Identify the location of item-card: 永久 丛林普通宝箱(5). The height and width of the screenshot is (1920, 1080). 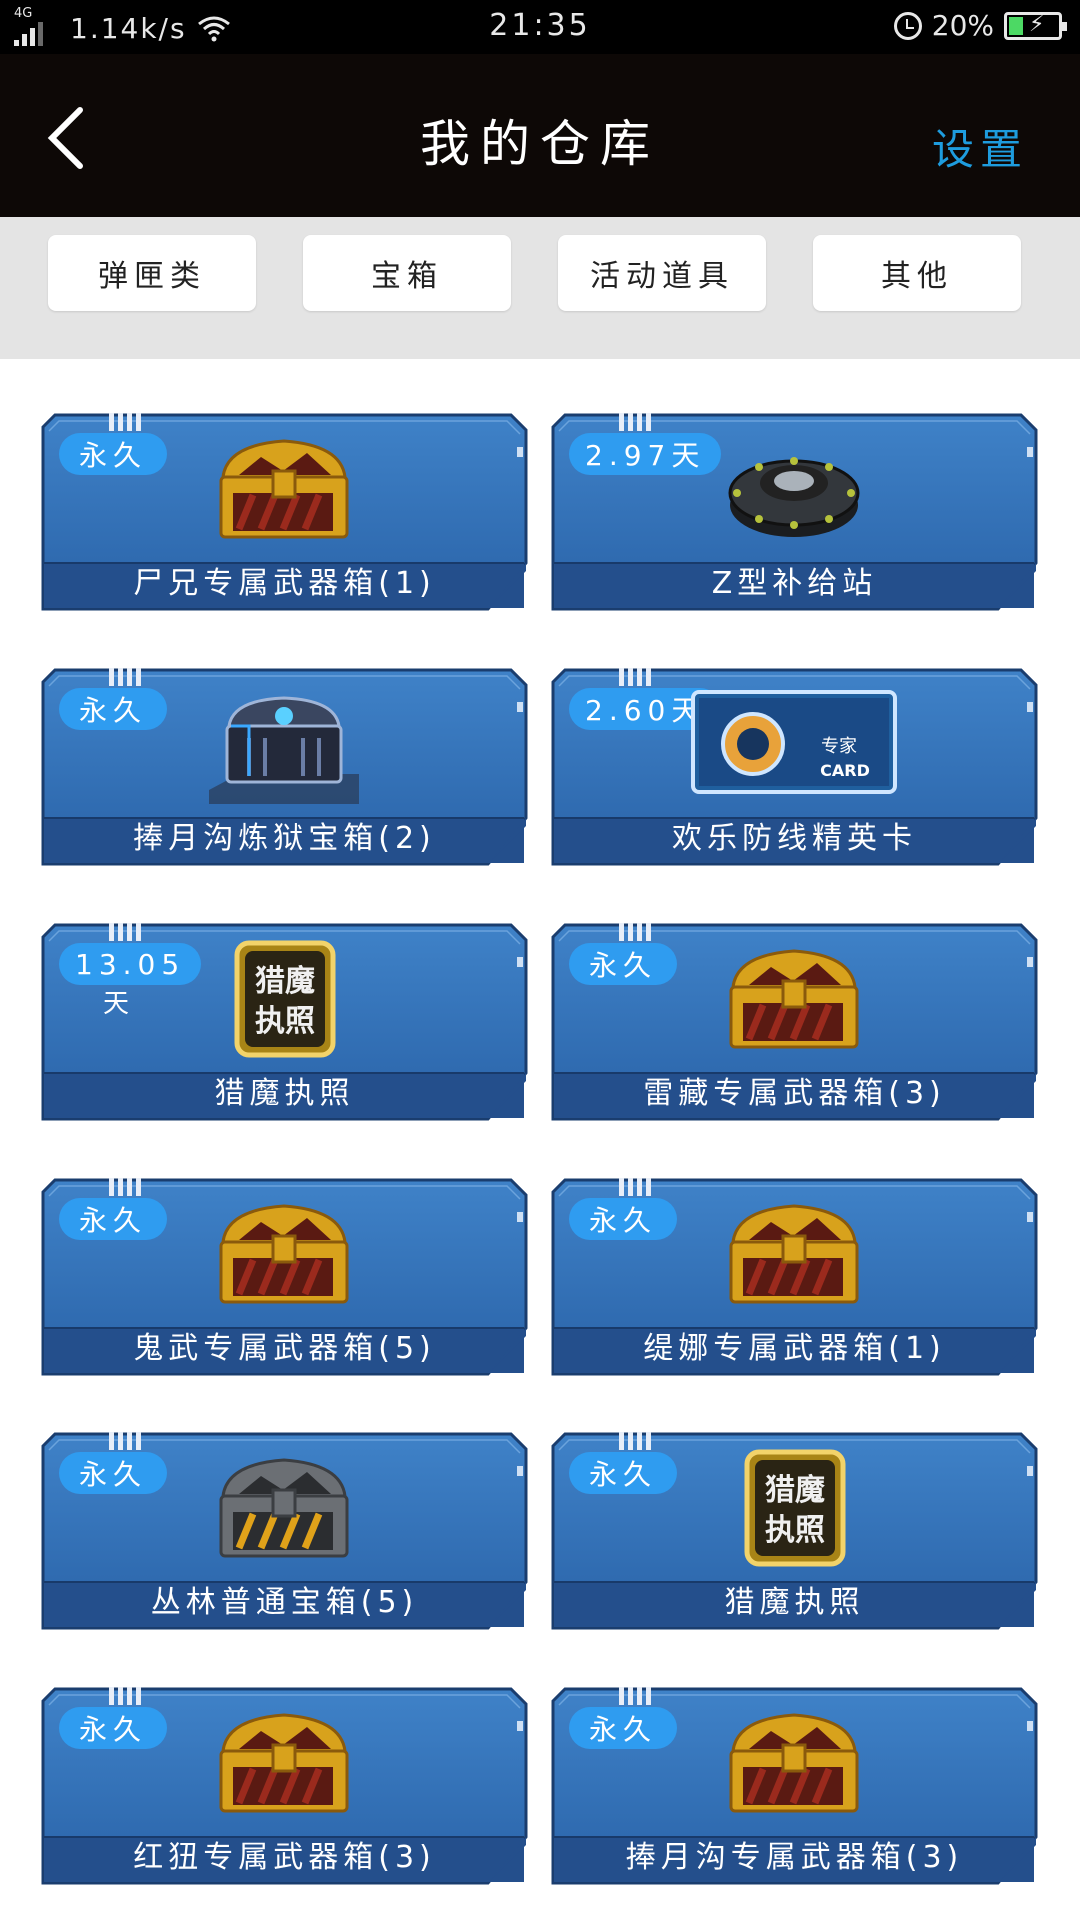
(284, 1531).